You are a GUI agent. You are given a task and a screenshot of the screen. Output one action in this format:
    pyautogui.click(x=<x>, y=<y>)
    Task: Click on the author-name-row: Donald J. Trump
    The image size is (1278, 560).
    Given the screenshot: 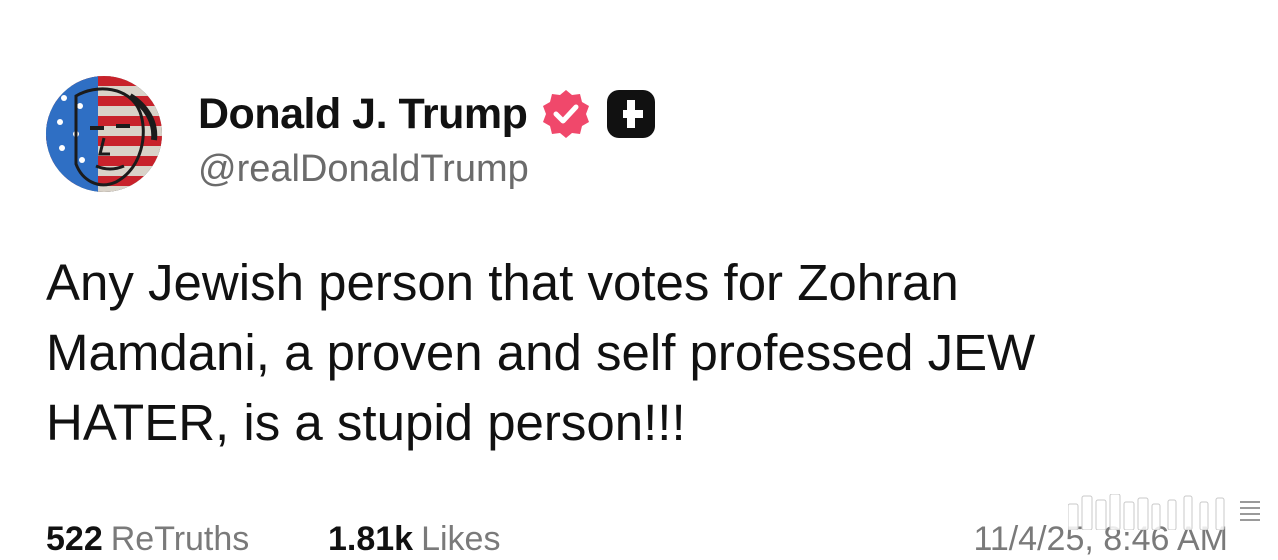 What is the action you would take?
    pyautogui.click(x=427, y=114)
    